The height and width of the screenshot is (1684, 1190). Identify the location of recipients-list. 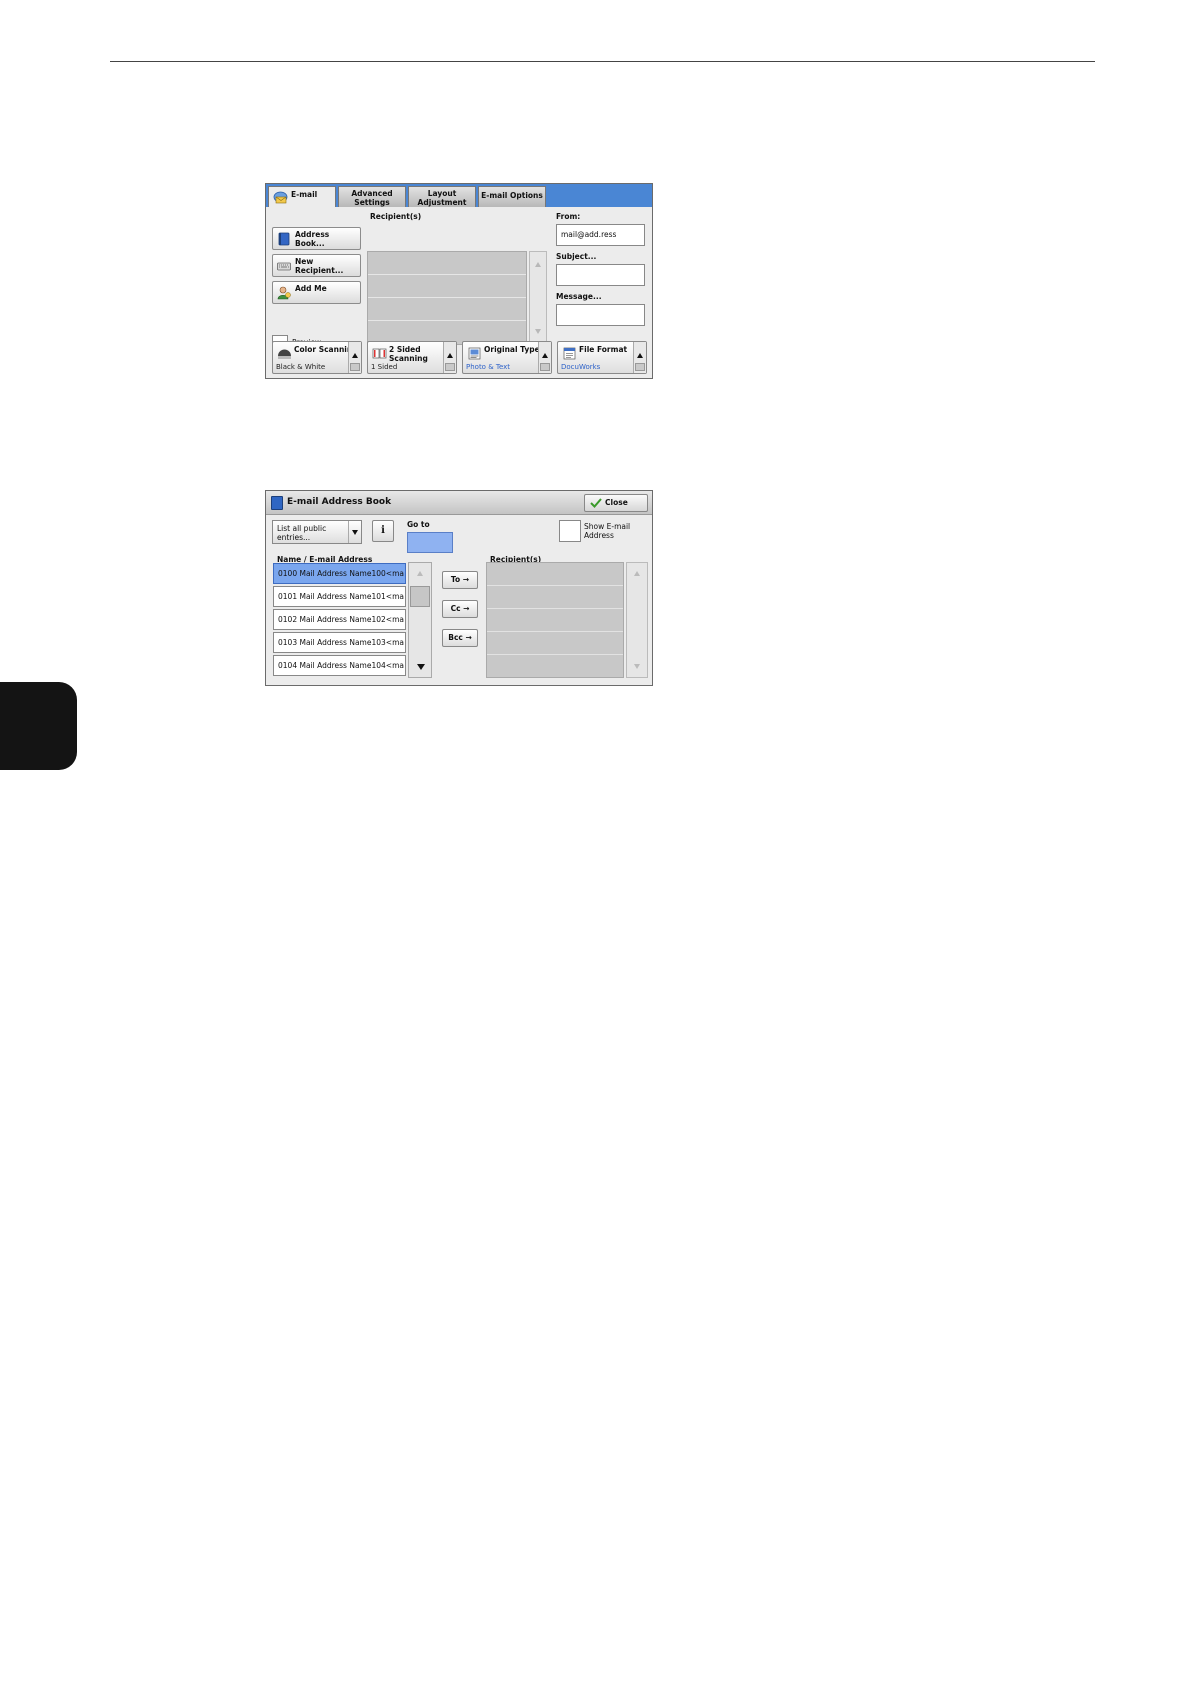
(447, 298).